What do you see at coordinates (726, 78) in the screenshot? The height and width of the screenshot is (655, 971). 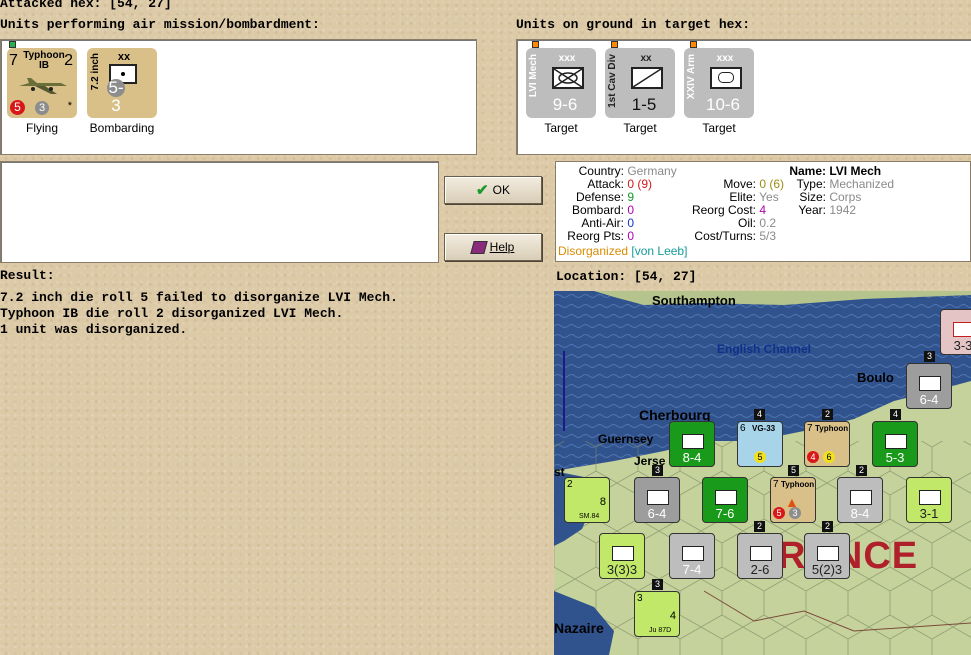 I see `armor-symbol-icon` at bounding box center [726, 78].